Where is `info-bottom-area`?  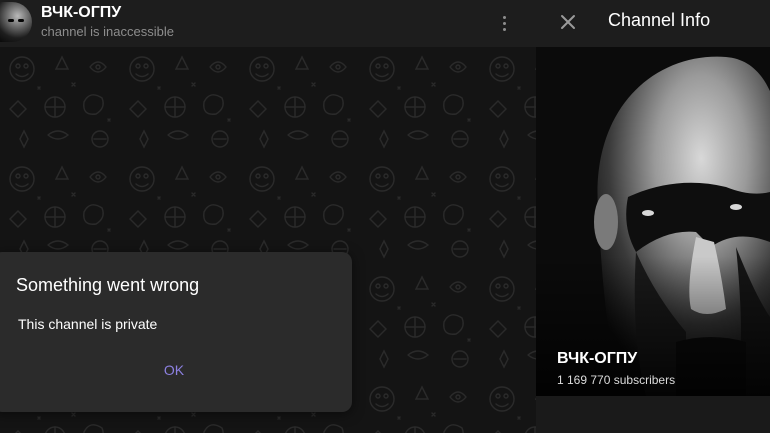 info-bottom-area is located at coordinates (653, 414).